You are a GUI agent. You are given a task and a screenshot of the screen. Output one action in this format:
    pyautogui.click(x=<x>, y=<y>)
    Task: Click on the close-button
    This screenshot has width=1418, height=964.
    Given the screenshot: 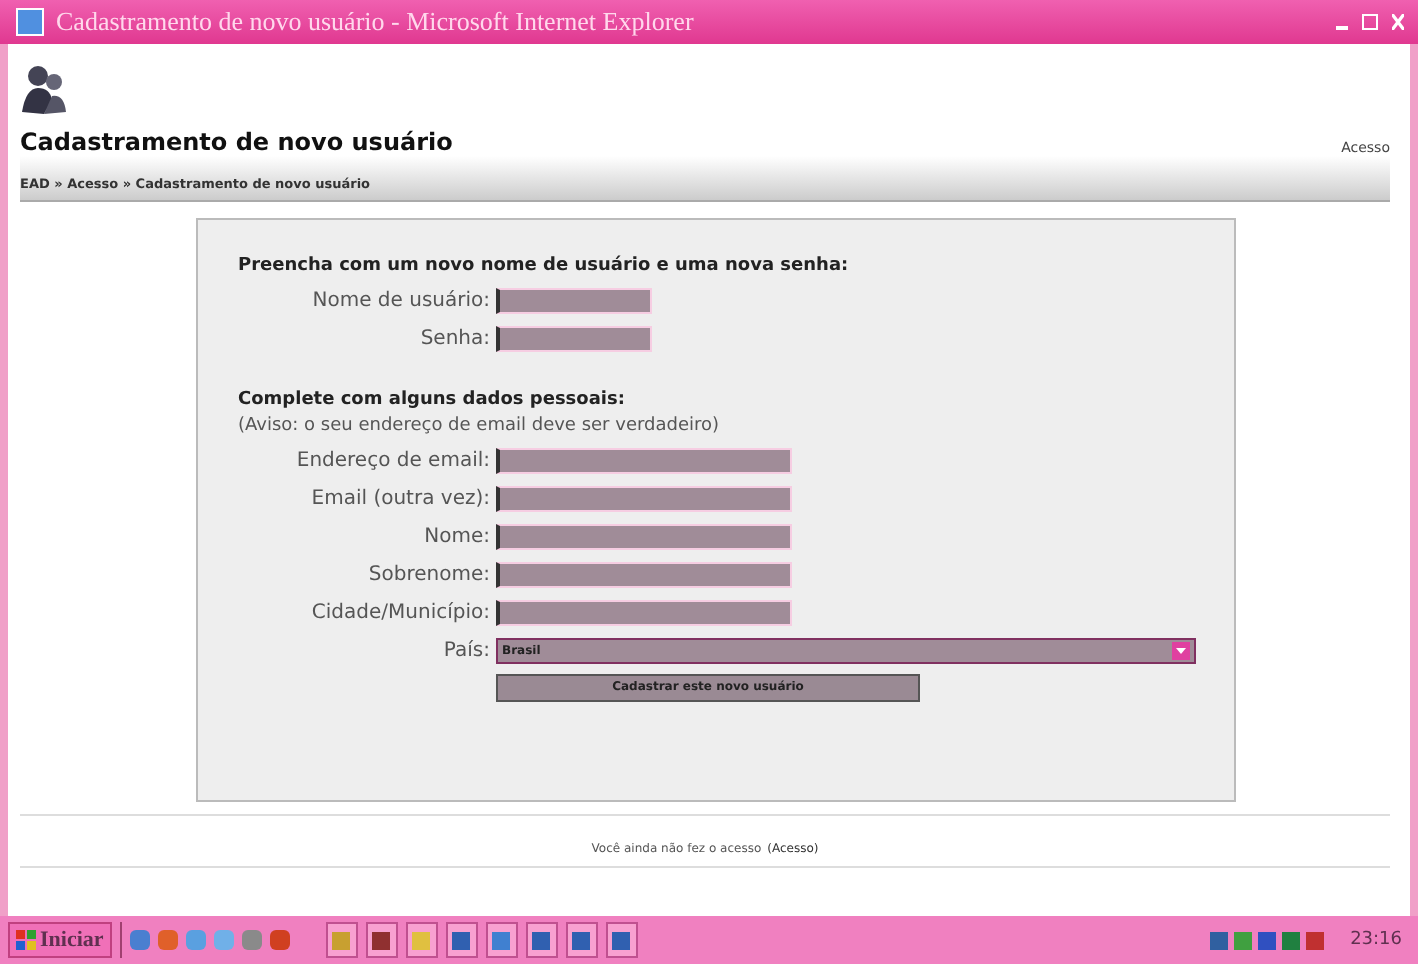 What is the action you would take?
    pyautogui.click(x=1398, y=22)
    